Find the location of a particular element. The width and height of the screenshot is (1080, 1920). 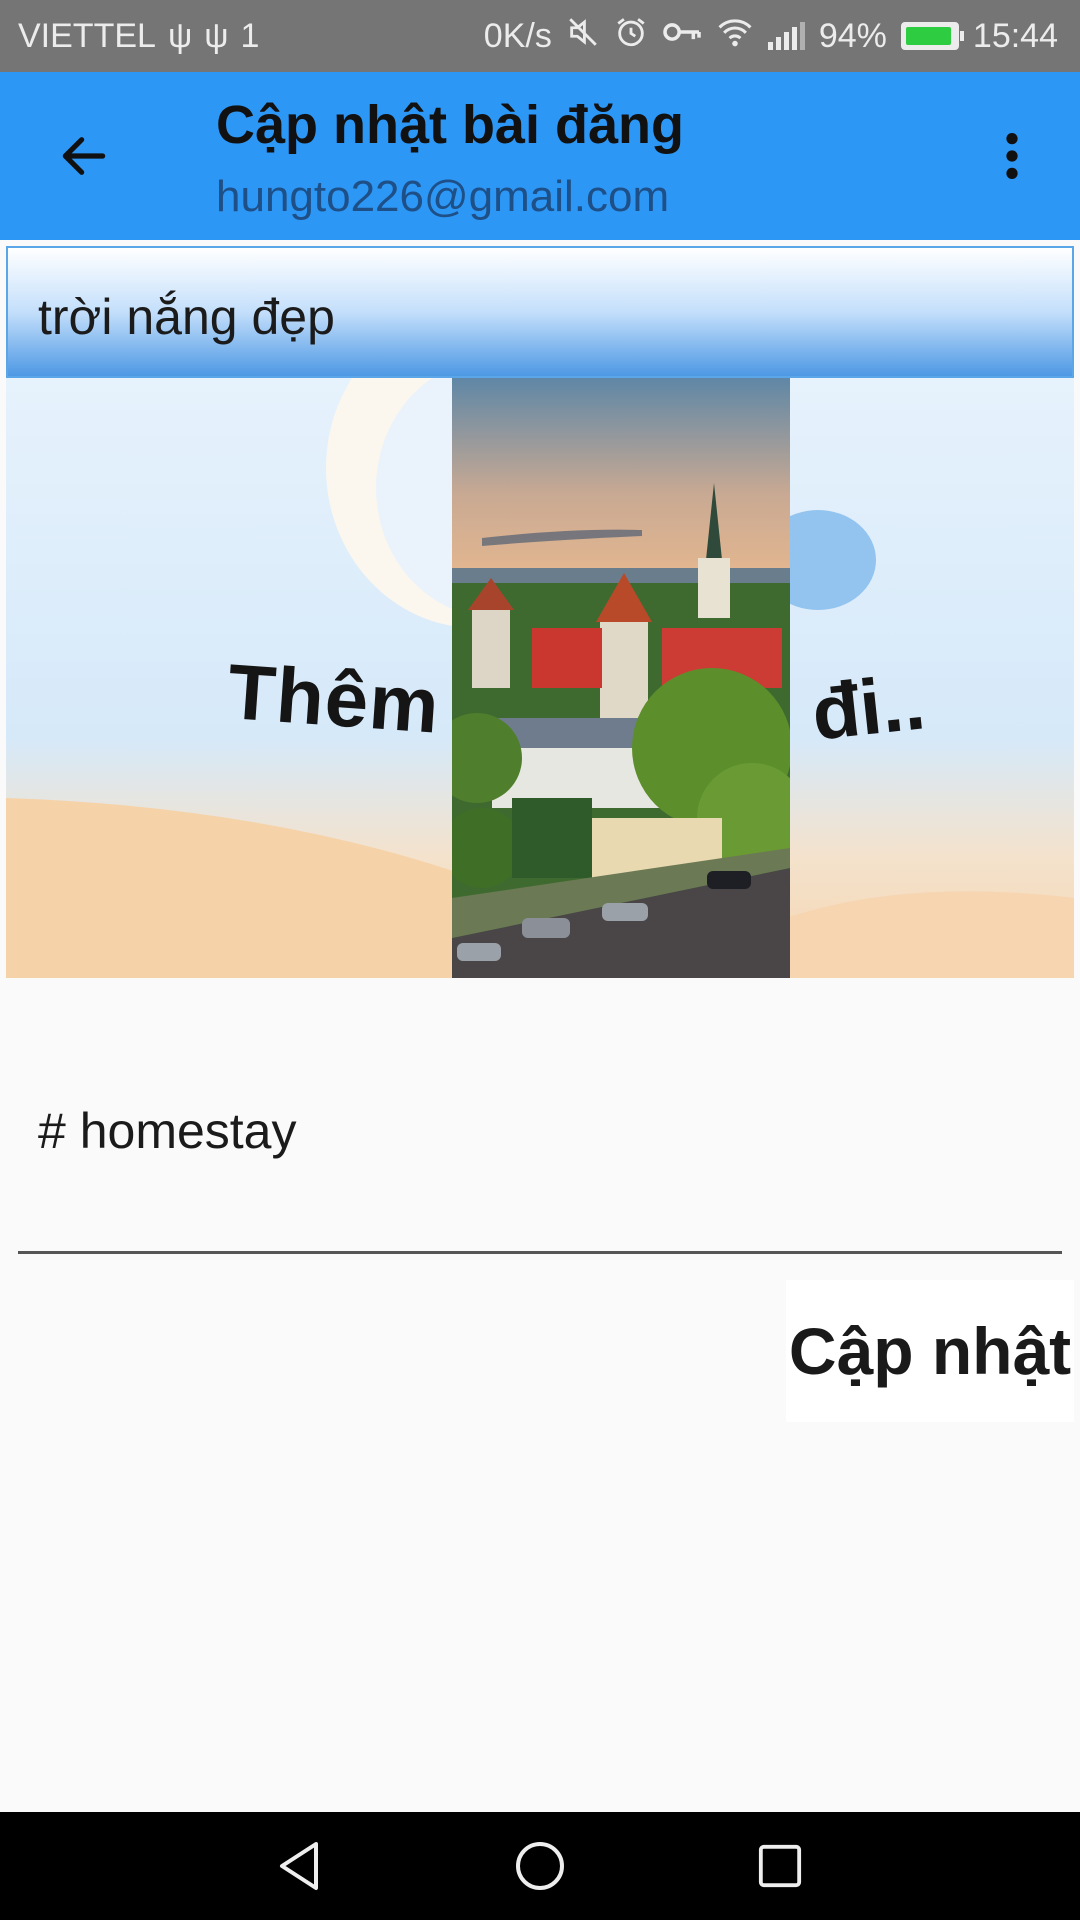

post-title-value: trời nắng đẹp is located at coordinates (186, 317).